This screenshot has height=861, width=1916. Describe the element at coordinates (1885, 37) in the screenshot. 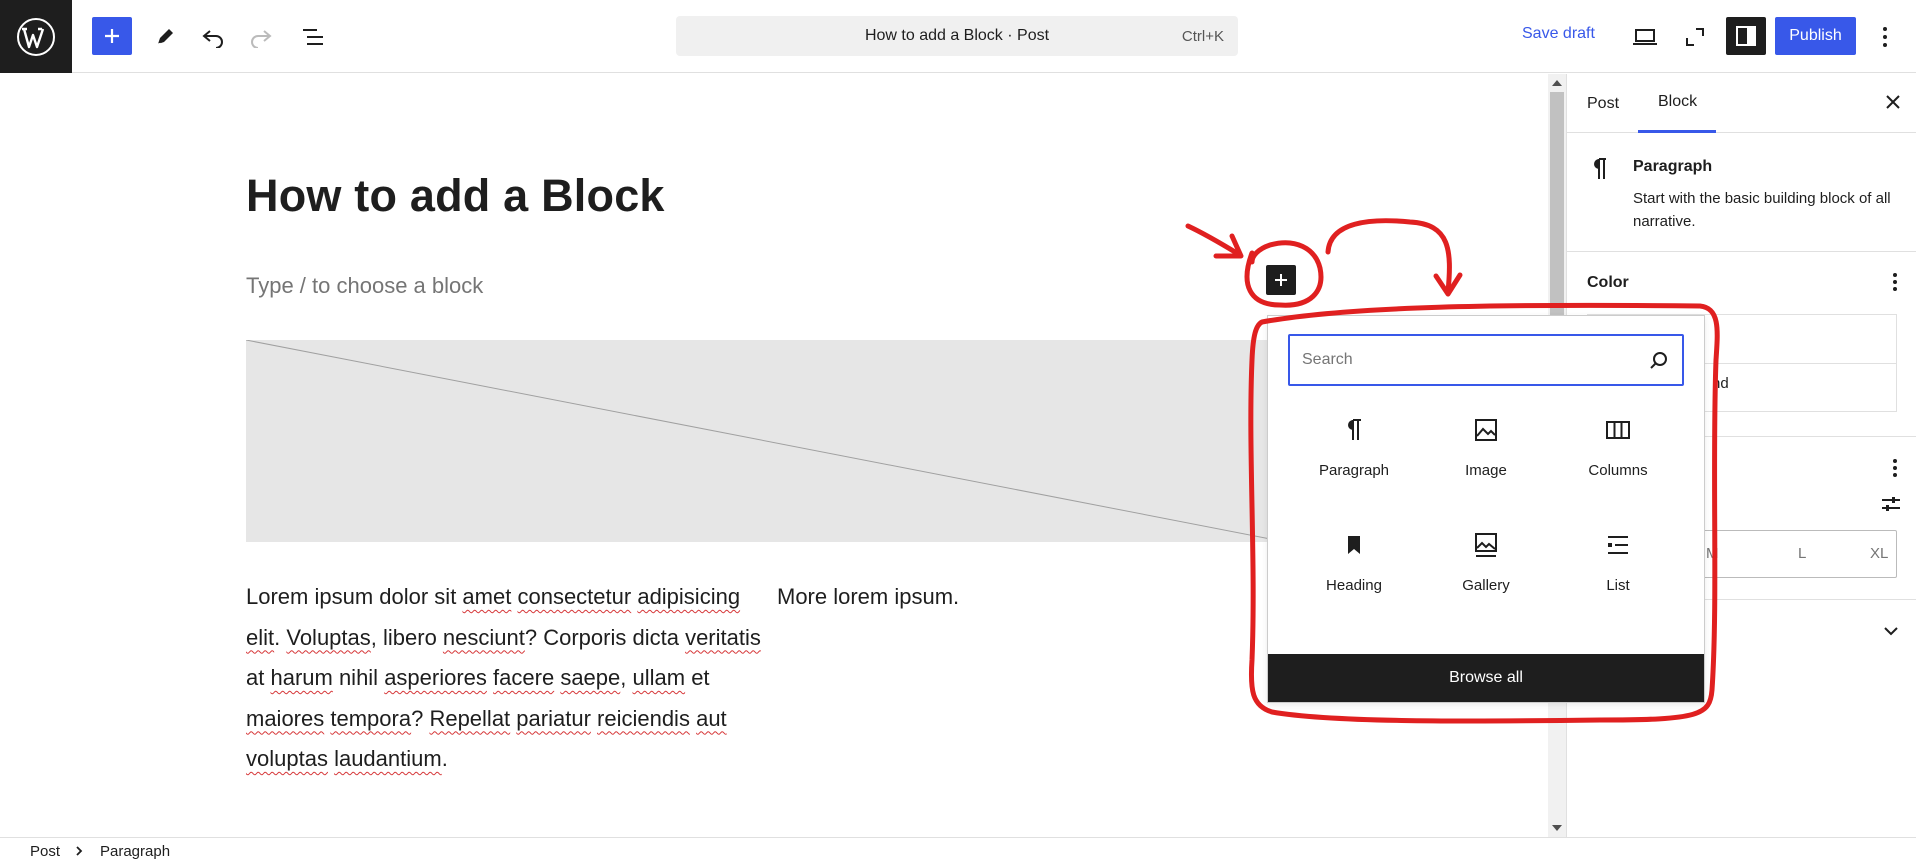

I see `options-icon` at that location.